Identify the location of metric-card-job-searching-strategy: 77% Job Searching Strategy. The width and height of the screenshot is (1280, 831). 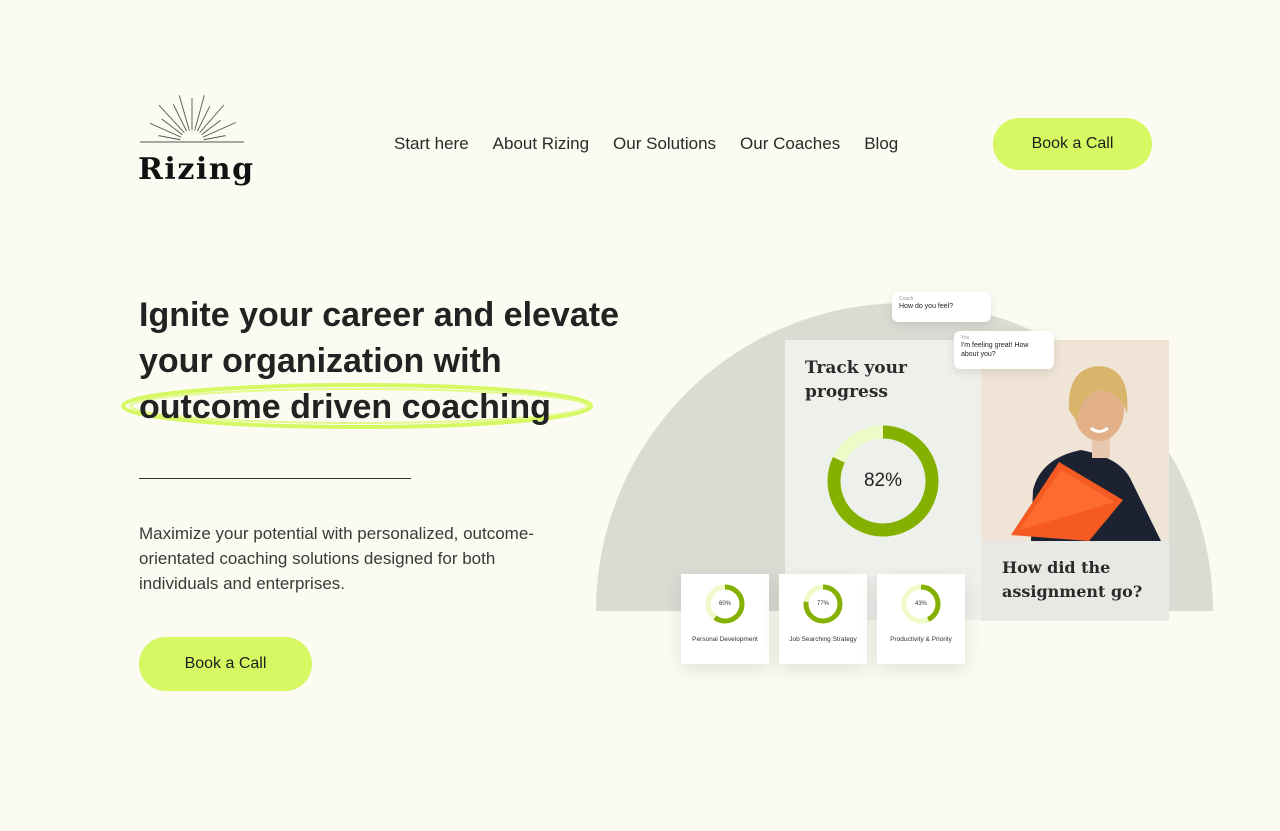
(823, 619).